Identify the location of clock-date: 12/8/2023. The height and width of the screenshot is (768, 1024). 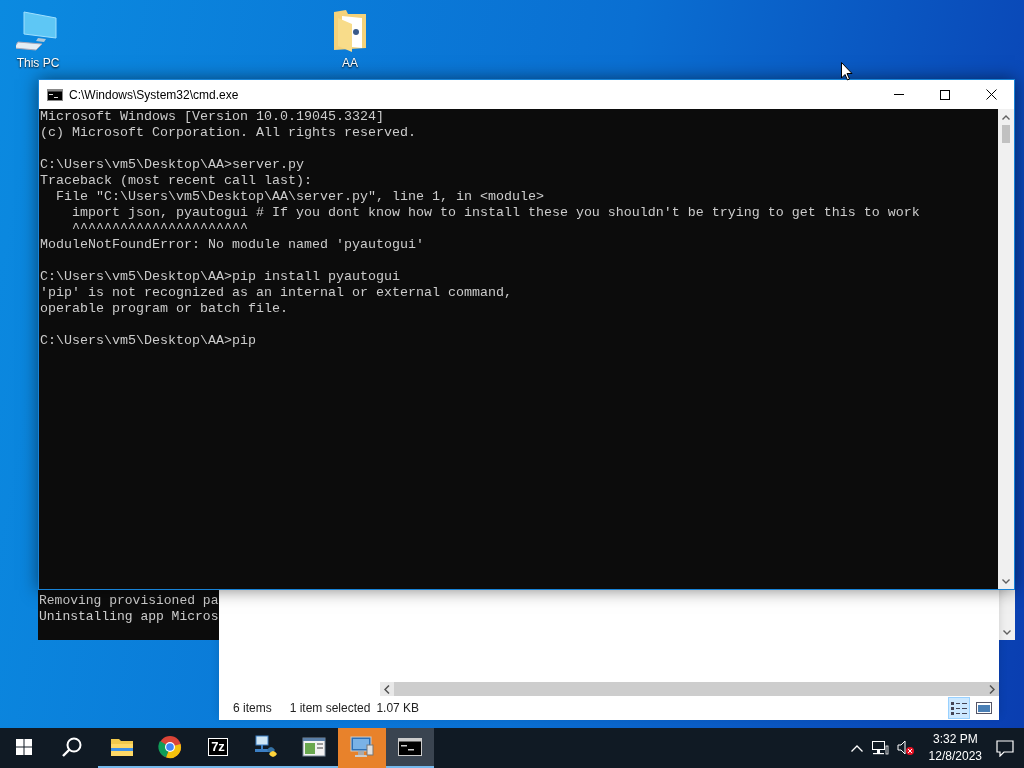
(955, 756).